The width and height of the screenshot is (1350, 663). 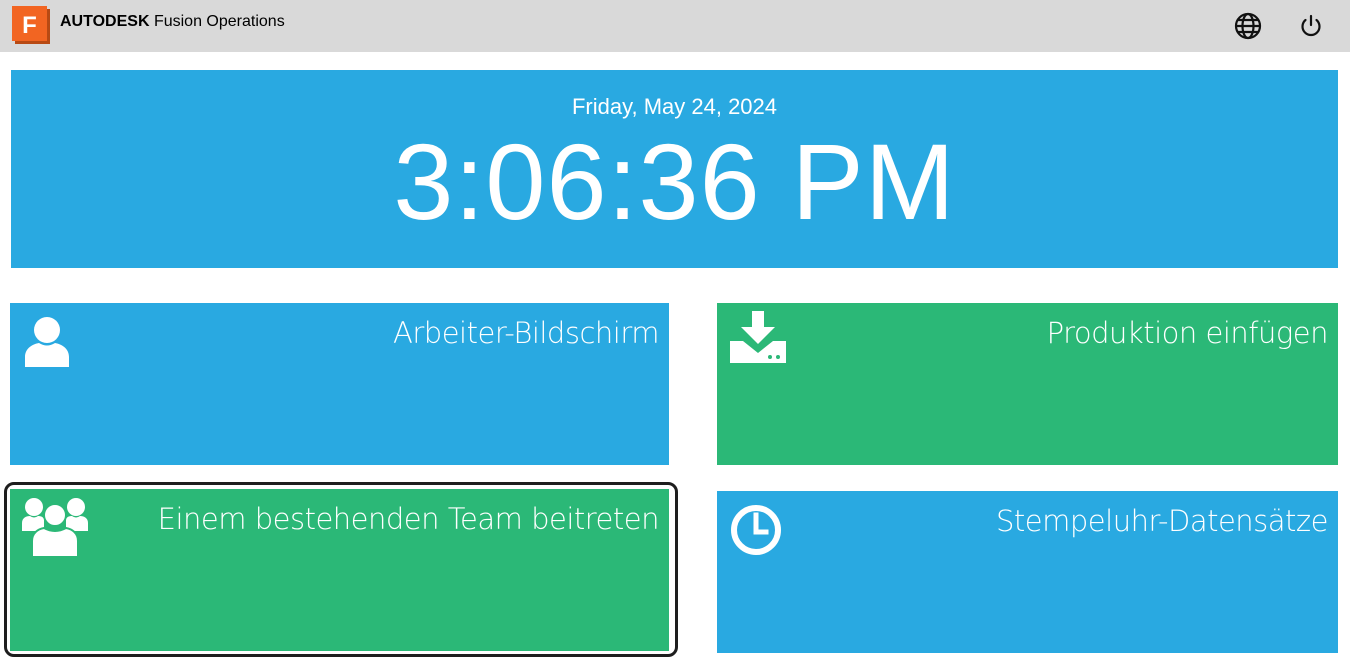 I want to click on clock-icon, so click(x=756, y=530).